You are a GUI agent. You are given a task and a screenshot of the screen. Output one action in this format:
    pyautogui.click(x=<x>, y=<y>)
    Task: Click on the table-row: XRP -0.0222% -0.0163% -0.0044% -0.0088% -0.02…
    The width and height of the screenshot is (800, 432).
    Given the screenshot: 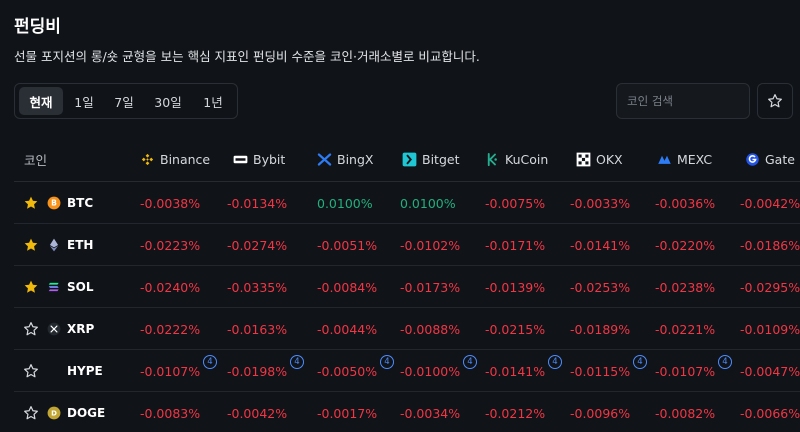 What is the action you would take?
    pyautogui.click(x=407, y=329)
    